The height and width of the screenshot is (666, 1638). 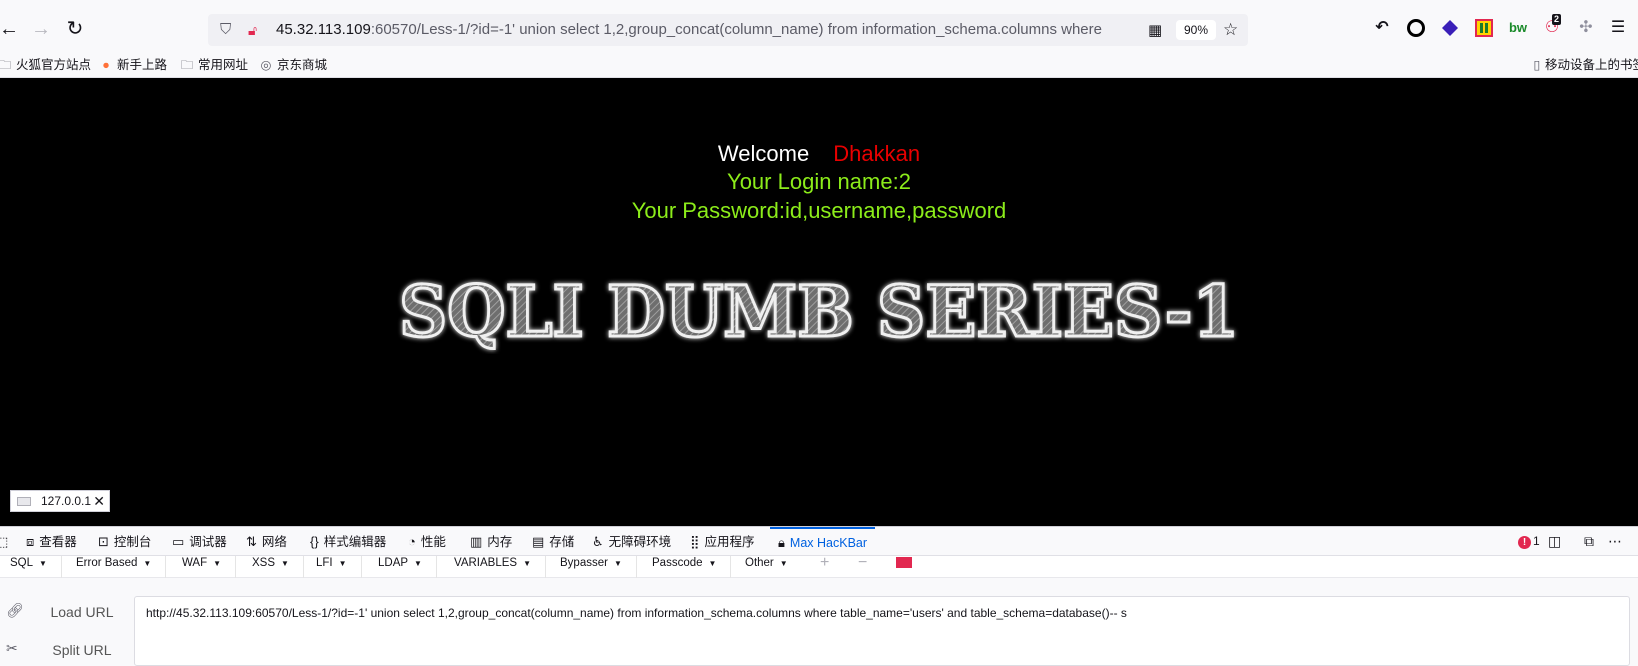 What do you see at coordinates (819, 65) in the screenshot?
I see `bookmarks-toolbar: 🗀 火狐官方站点 ● 新手上路 🗀 常用网址 ◎ 京东商城 ▯ 移动设备上的书签` at bounding box center [819, 65].